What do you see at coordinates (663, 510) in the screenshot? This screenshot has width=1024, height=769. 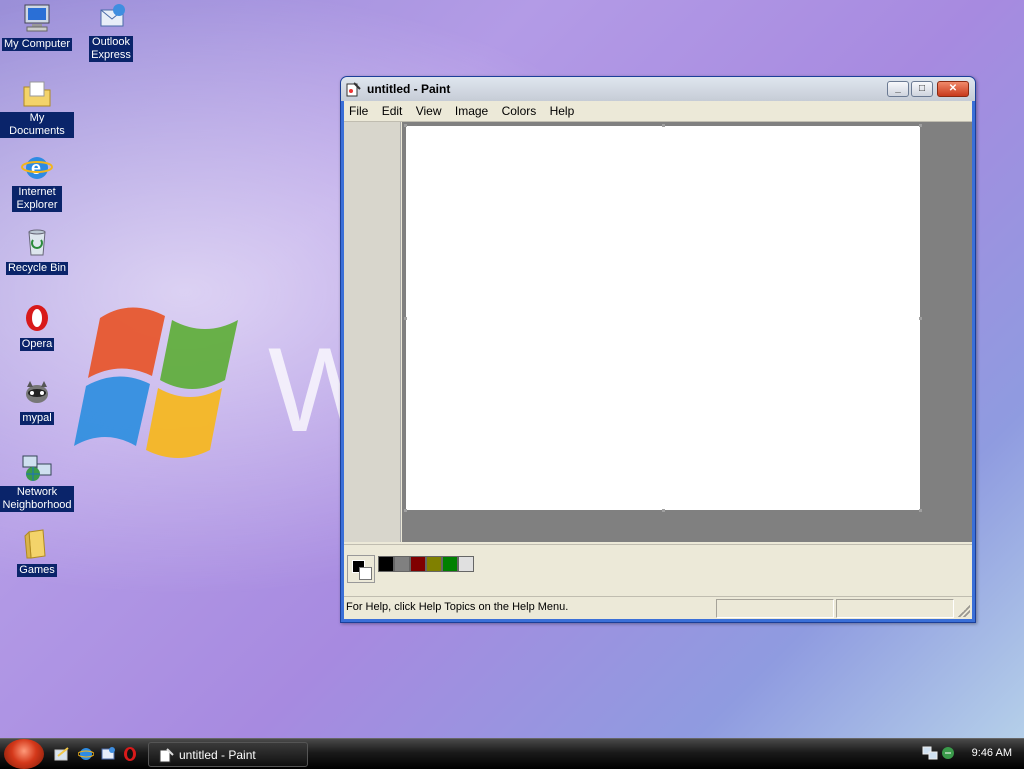 I see `resize-handle-bottom` at bounding box center [663, 510].